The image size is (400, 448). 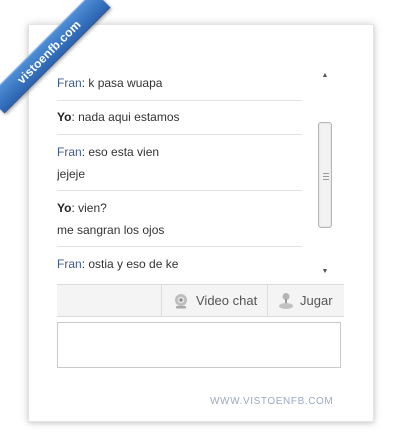 I want to click on message-first-line: Yo: nada aqui estamos, so click(x=118, y=117).